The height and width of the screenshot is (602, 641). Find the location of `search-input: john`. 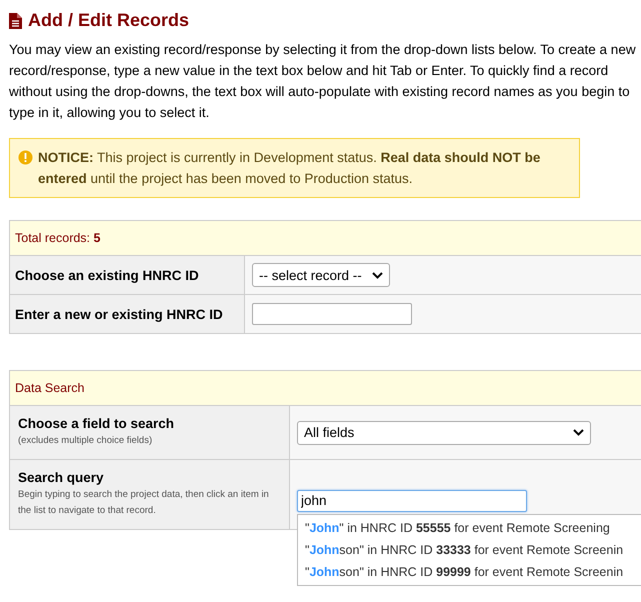

search-input: john is located at coordinates (412, 501).